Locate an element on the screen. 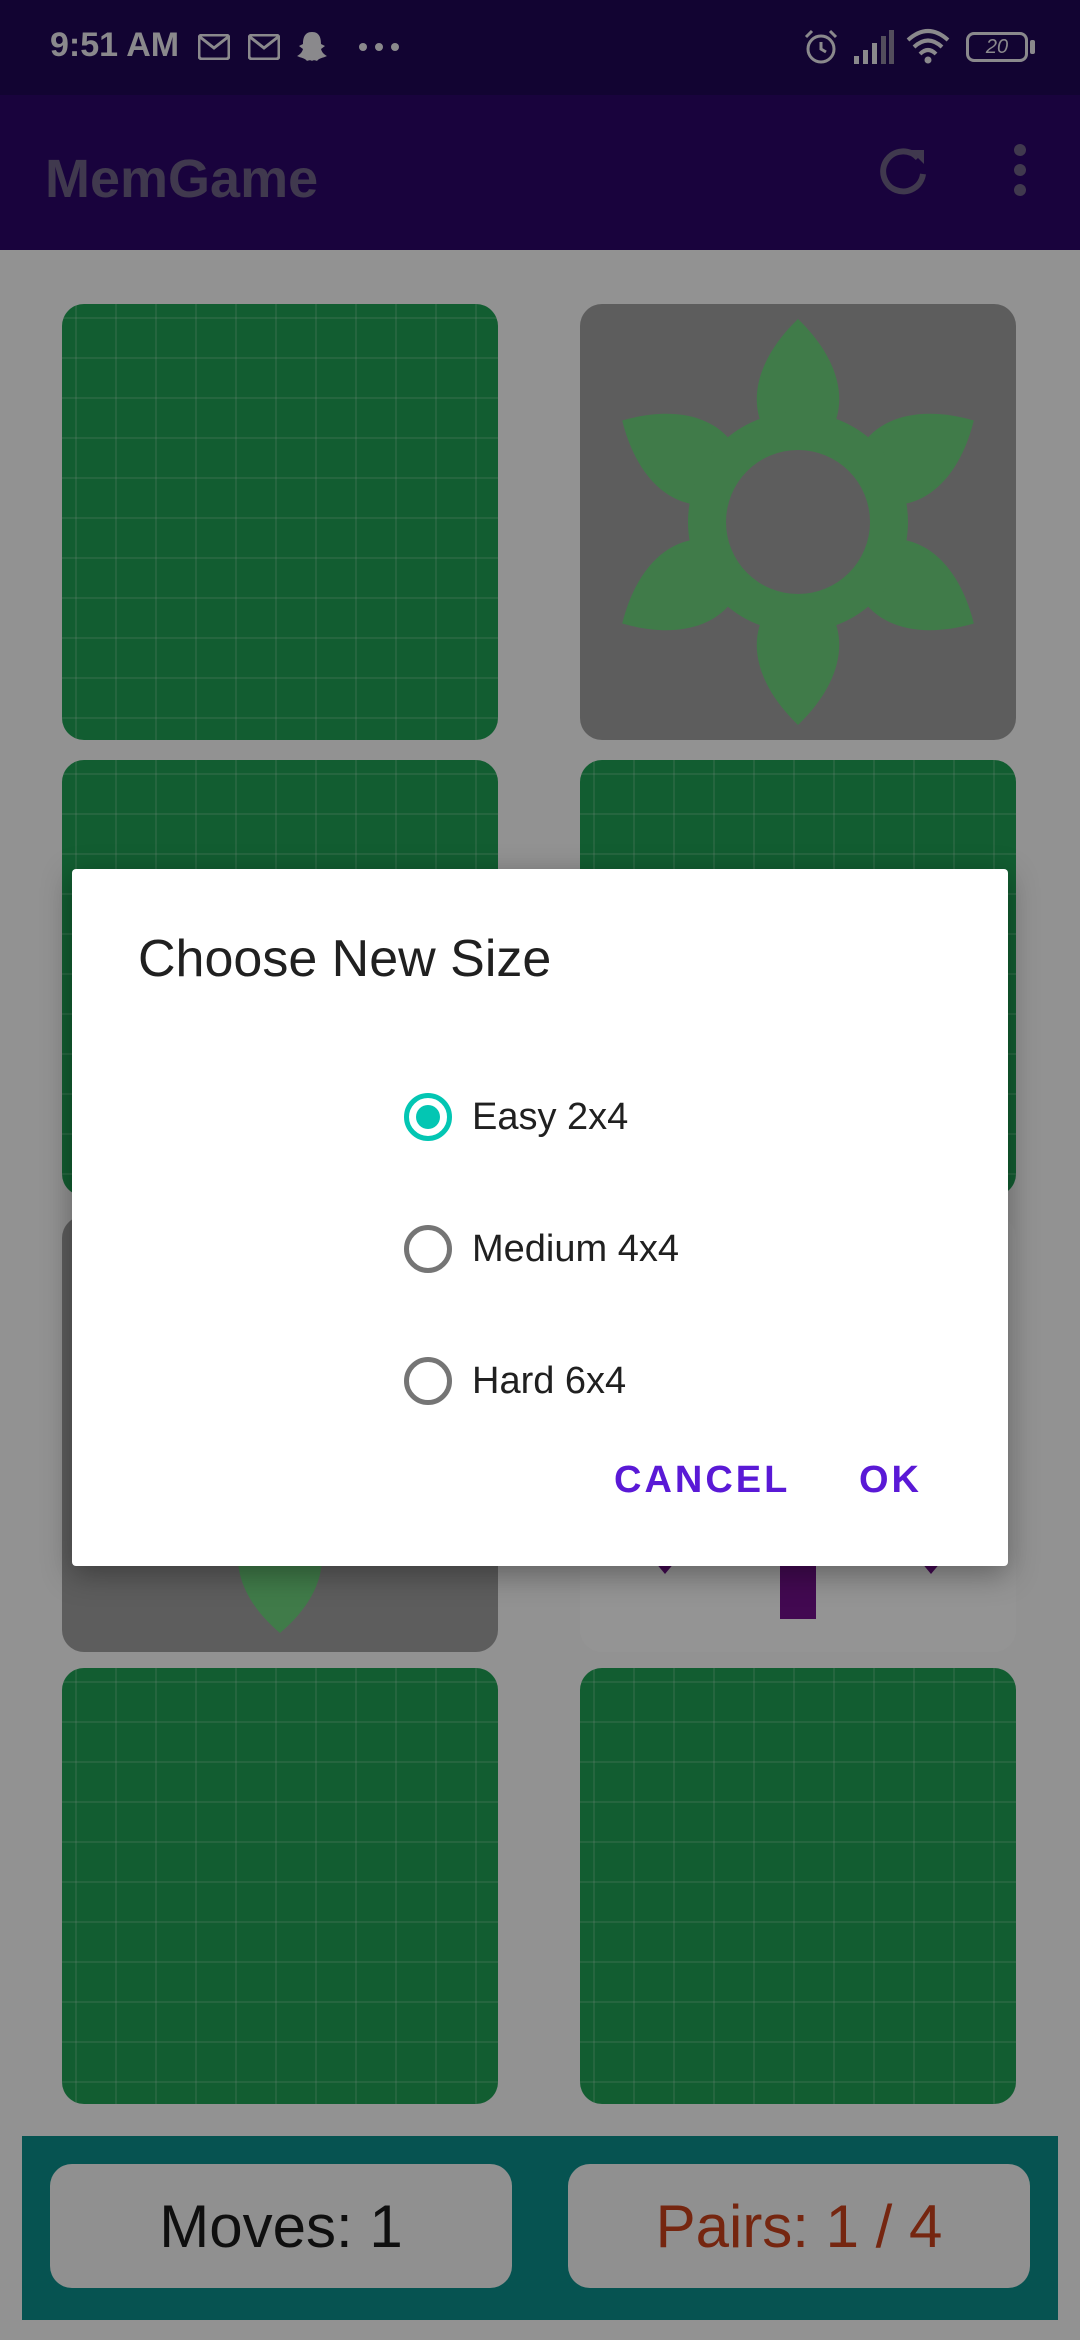 The image size is (1080, 2340). option-label: Medium 4x4 is located at coordinates (575, 1248).